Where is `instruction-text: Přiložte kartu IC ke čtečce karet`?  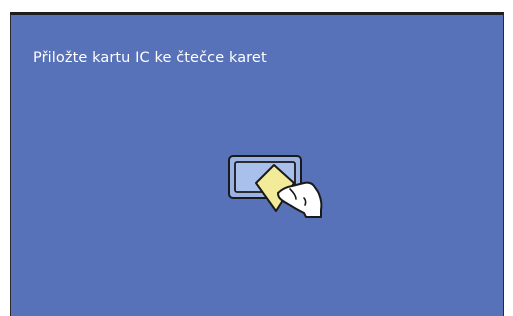
instruction-text: Přiložte kartu IC ke čtečce karet is located at coordinates (150, 58).